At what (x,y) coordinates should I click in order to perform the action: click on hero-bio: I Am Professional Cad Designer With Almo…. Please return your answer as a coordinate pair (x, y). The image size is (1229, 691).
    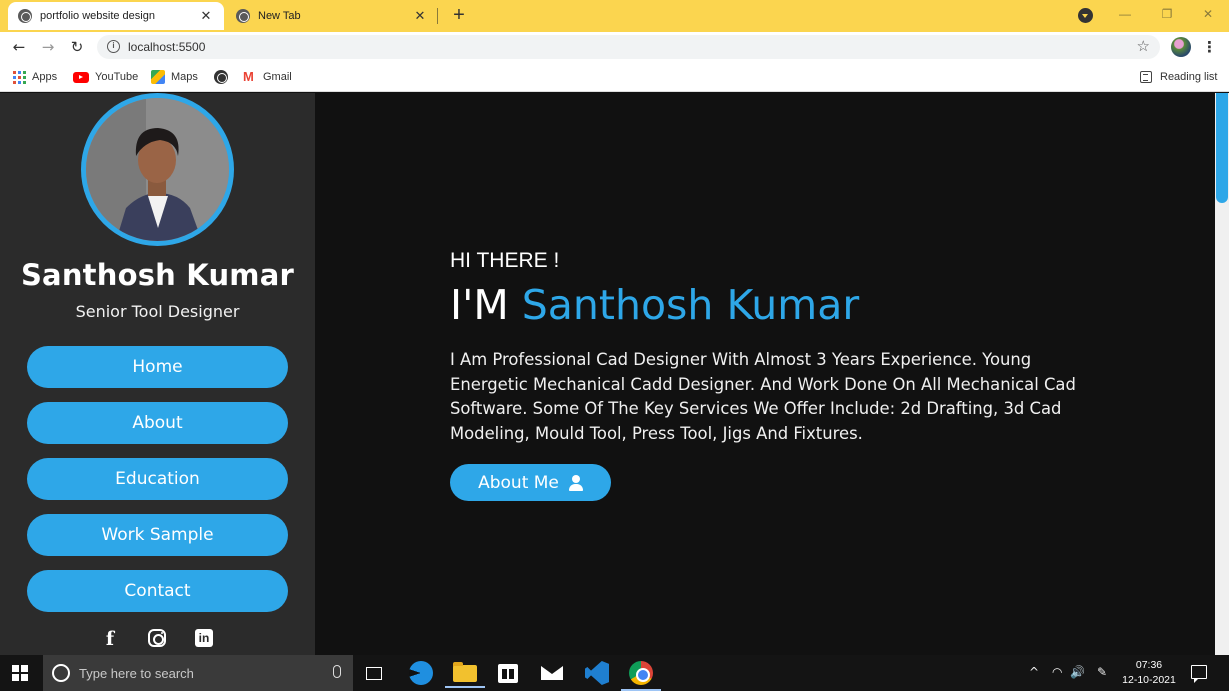
    Looking at the image, I should click on (763, 396).